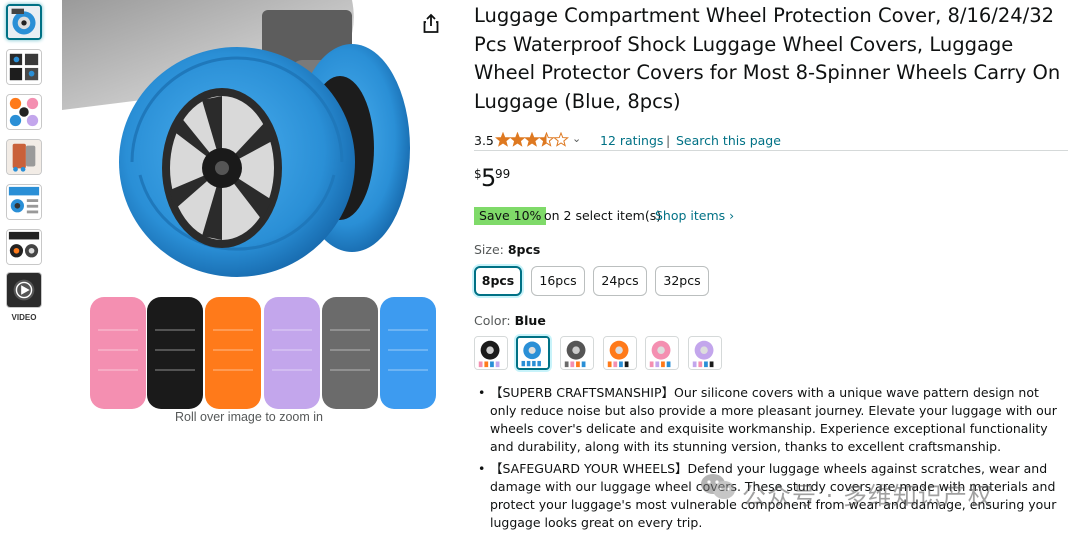 Image resolution: width=1080 pixels, height=536 pixels. What do you see at coordinates (510, 320) in the screenshot?
I see `color-label: Color: Blue` at bounding box center [510, 320].